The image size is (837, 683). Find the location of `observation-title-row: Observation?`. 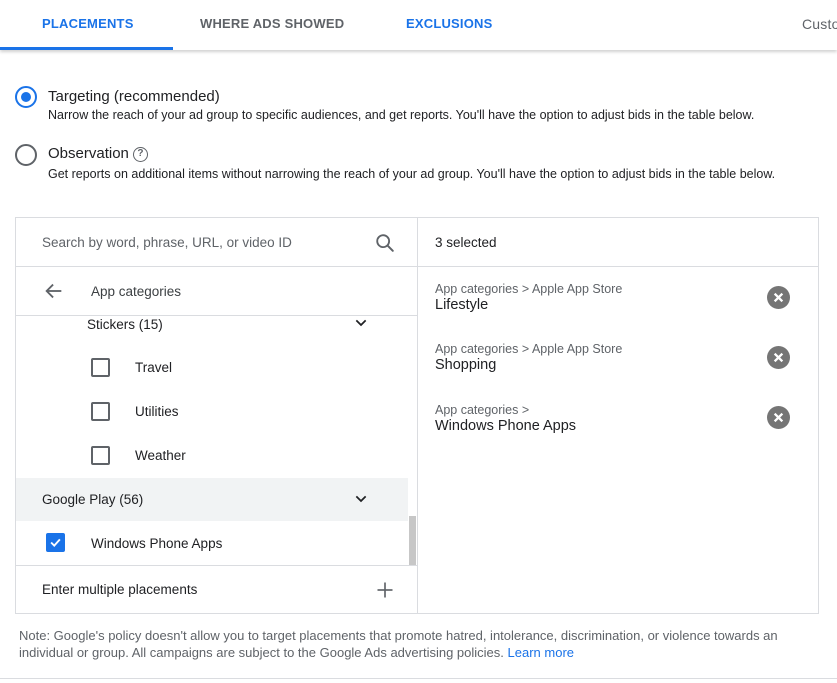

observation-title-row: Observation? is located at coordinates (98, 153).